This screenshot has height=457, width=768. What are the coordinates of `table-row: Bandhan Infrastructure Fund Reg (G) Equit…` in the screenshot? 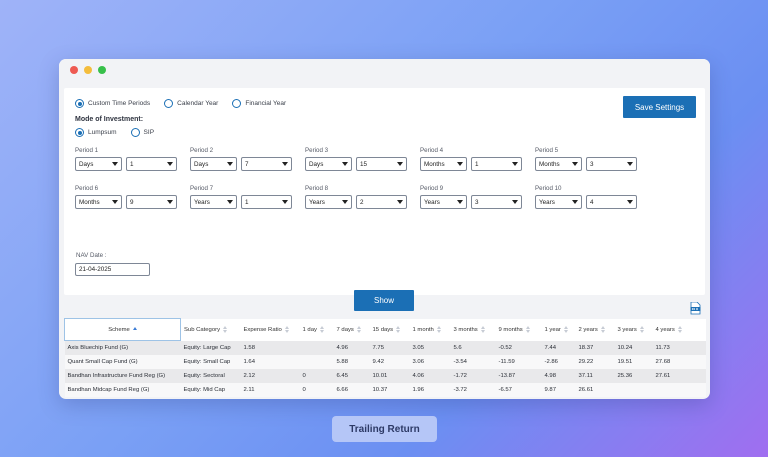 It's located at (385, 375).